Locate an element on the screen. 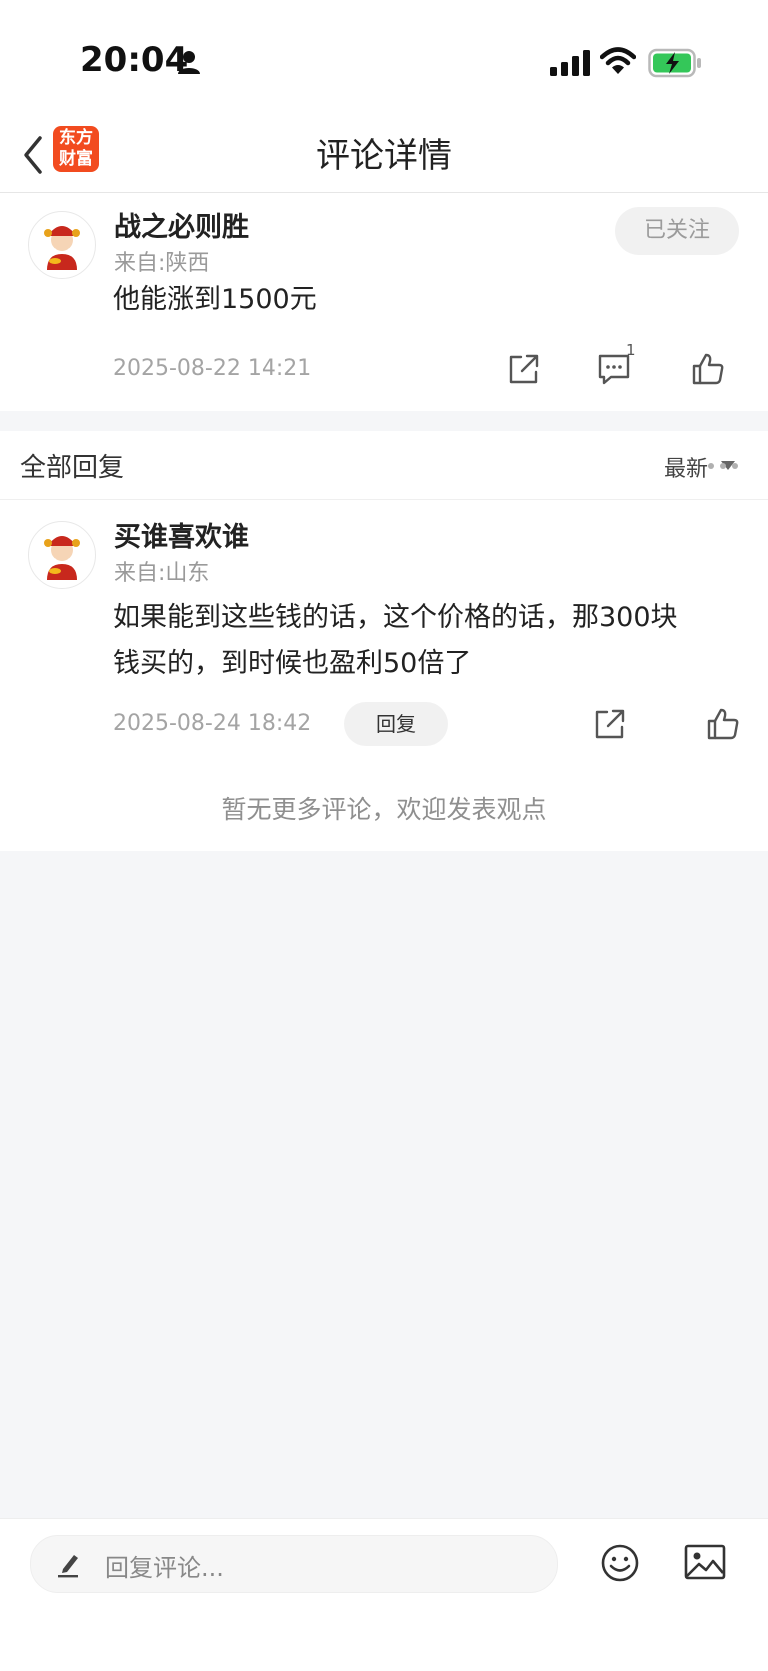 The height and width of the screenshot is (1671, 768). no-more-comments-text: 暂无更多评论，欢迎发表观点 is located at coordinates (384, 809).